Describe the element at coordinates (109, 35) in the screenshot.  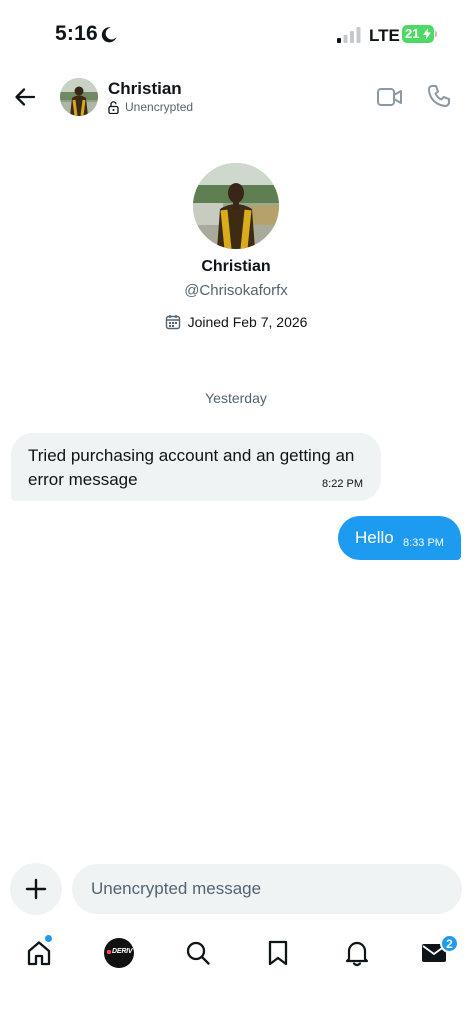
I see `moon-icon` at that location.